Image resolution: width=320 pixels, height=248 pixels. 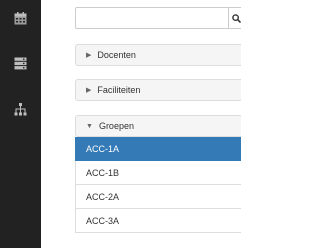 What do you see at coordinates (158, 90) in the screenshot?
I see `panel-faciliteiten: ▶ Faciliteiten` at bounding box center [158, 90].